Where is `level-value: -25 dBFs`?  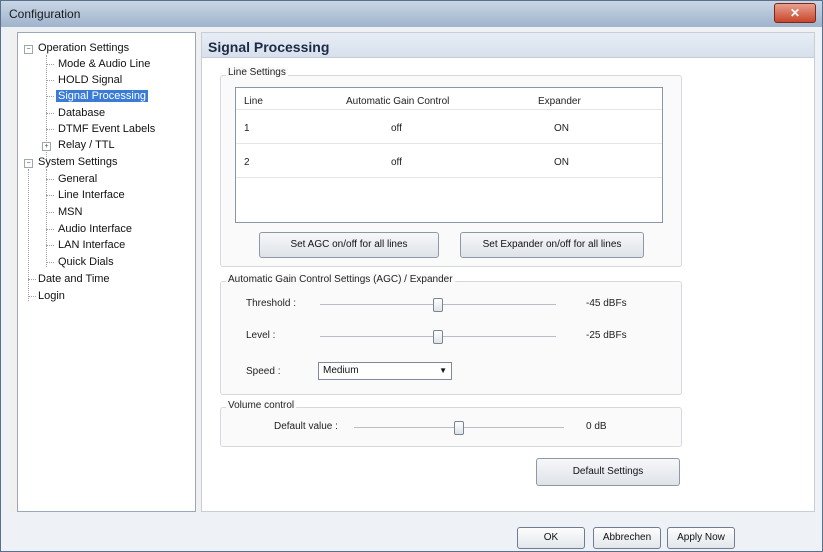 level-value: -25 dBFs is located at coordinates (606, 335).